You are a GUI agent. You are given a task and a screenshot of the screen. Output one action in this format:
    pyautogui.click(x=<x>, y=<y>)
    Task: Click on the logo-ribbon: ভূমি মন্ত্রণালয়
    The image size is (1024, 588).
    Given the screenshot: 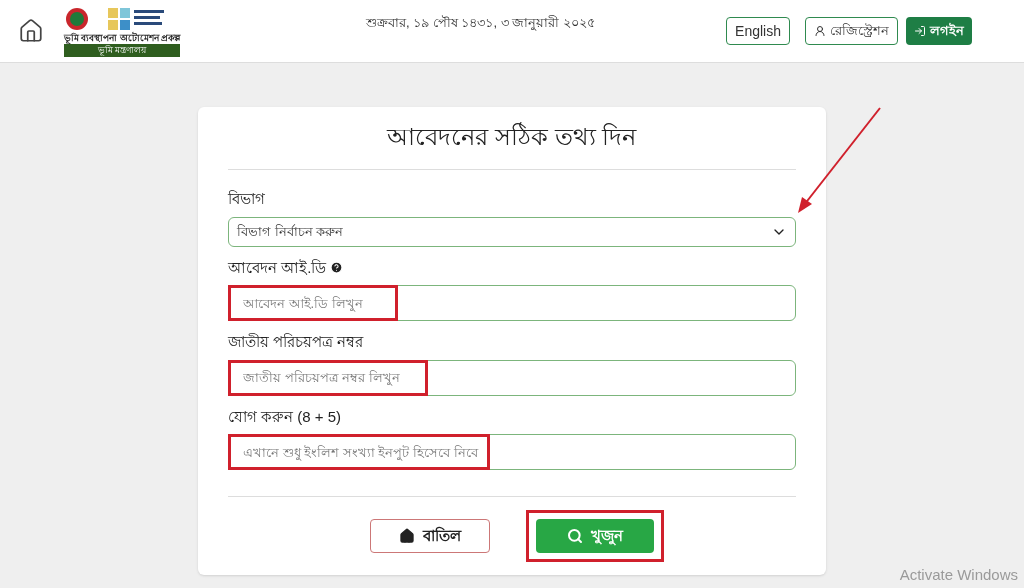 What is the action you would take?
    pyautogui.click(x=122, y=50)
    